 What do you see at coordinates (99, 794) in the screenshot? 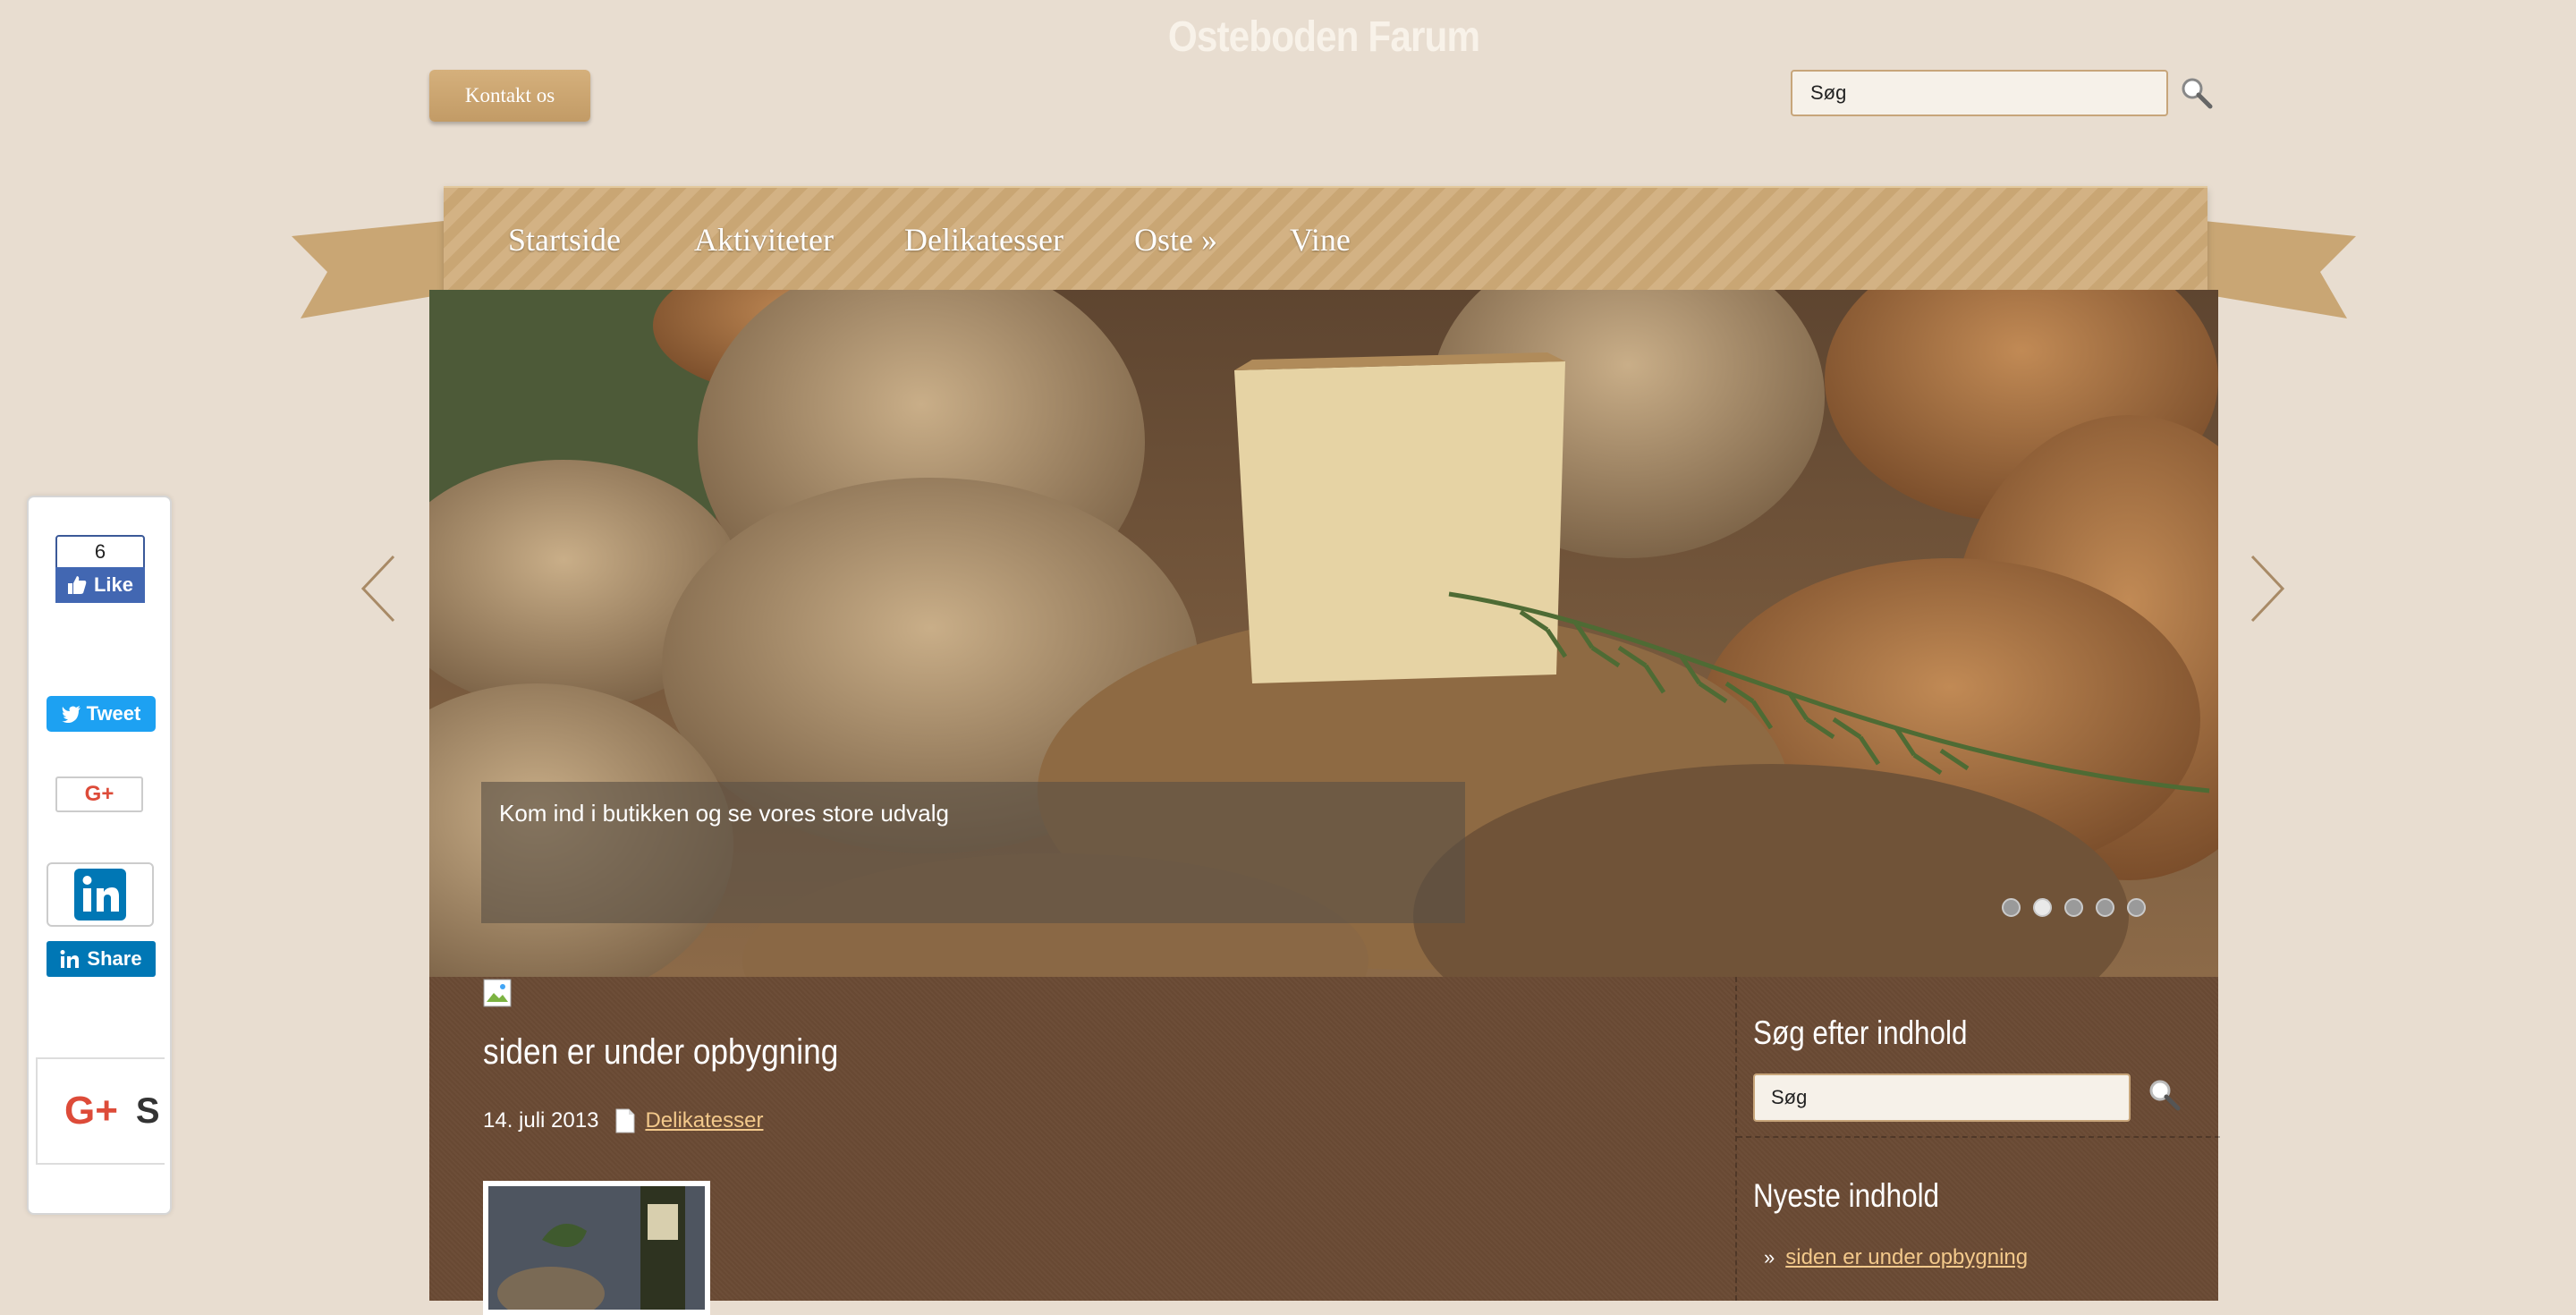
I see `google-plus-button: G+` at bounding box center [99, 794].